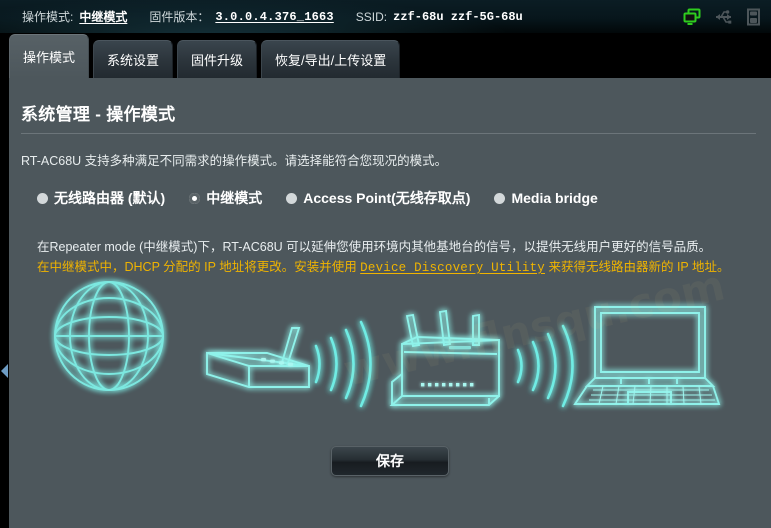 The image size is (771, 528). What do you see at coordinates (133, 59) in the screenshot?
I see `tab-system-settings: 系统设置` at bounding box center [133, 59].